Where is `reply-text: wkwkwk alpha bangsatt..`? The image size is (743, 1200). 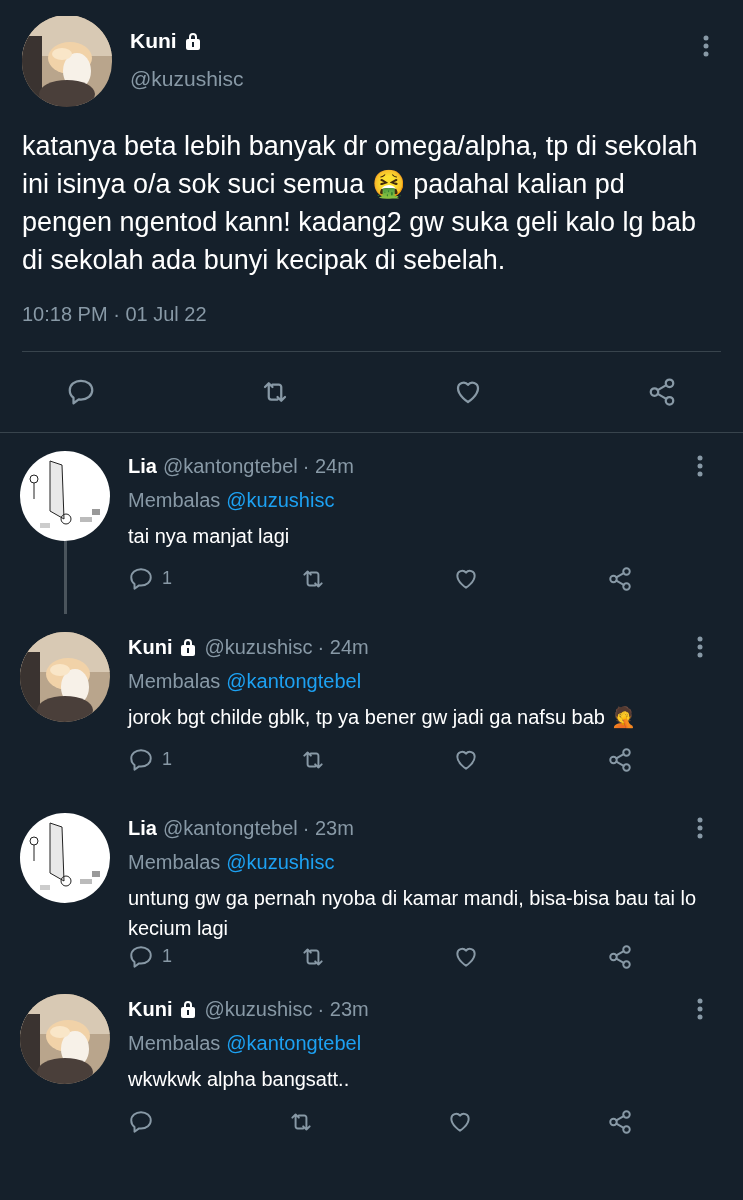 reply-text: wkwkwk alpha bangsatt.. is located at coordinates (239, 1079).